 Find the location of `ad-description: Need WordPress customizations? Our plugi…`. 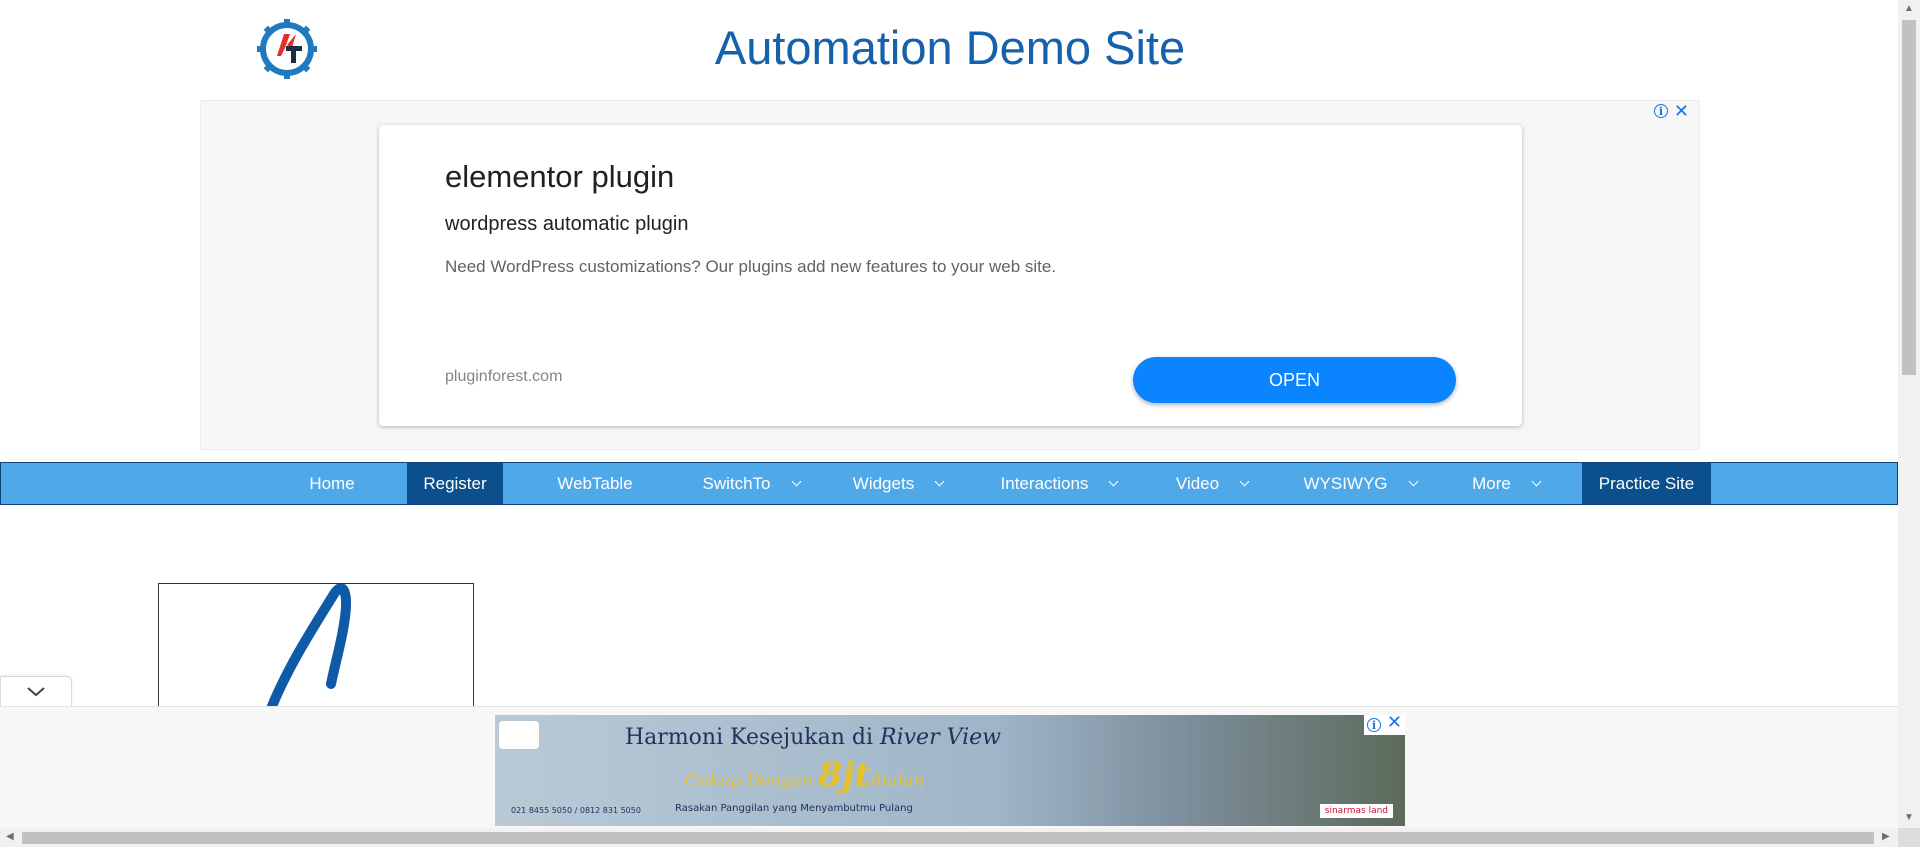

ad-description: Need WordPress customizations? Our plugi… is located at coordinates (751, 266).